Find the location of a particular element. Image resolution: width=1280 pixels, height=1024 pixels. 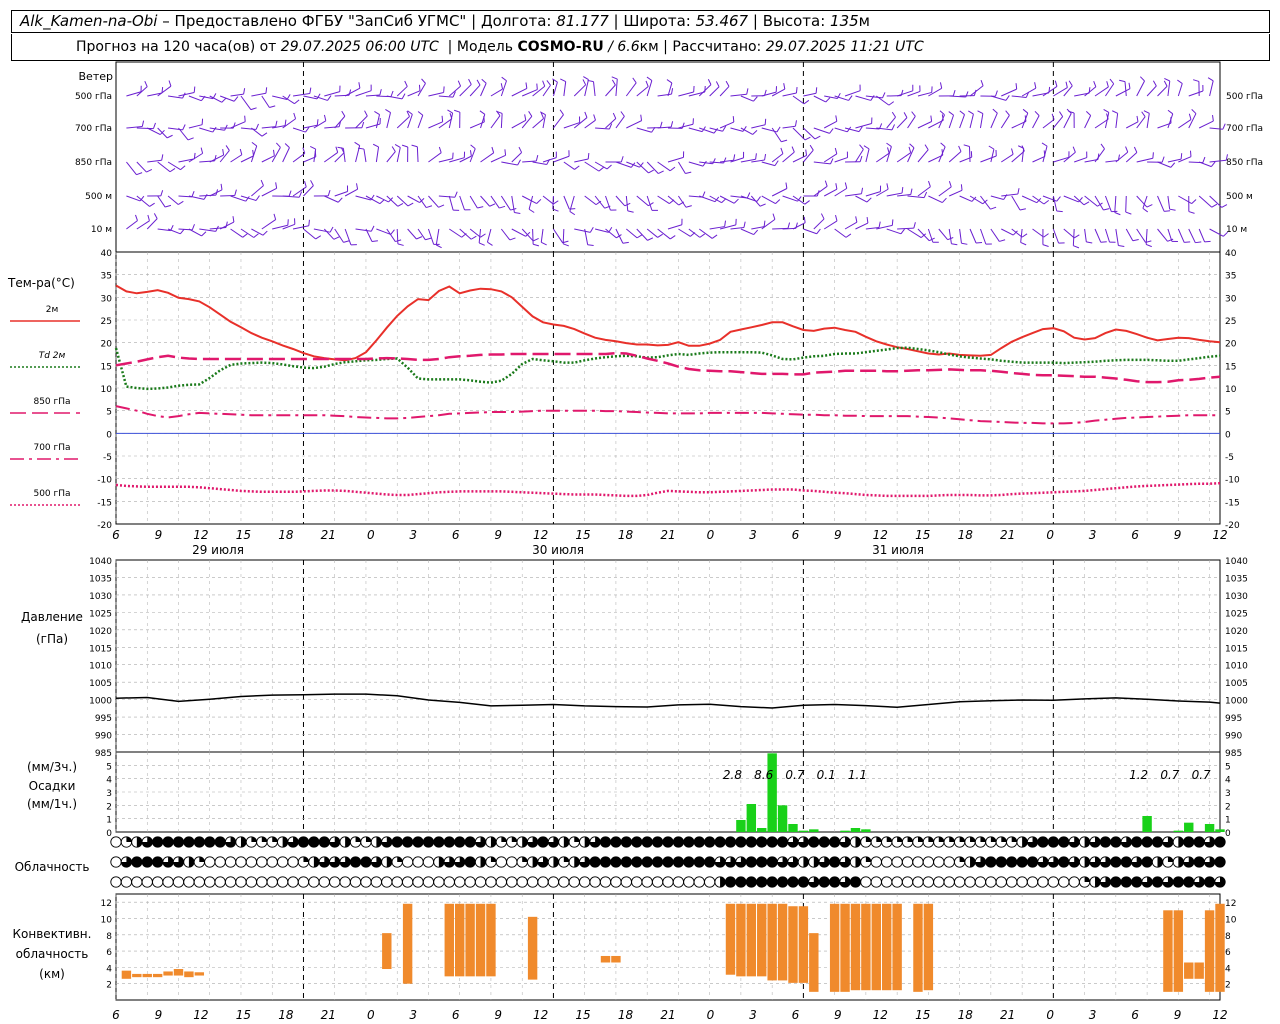

time-axis-hour-label: 21 is located at coordinates (328, 535).